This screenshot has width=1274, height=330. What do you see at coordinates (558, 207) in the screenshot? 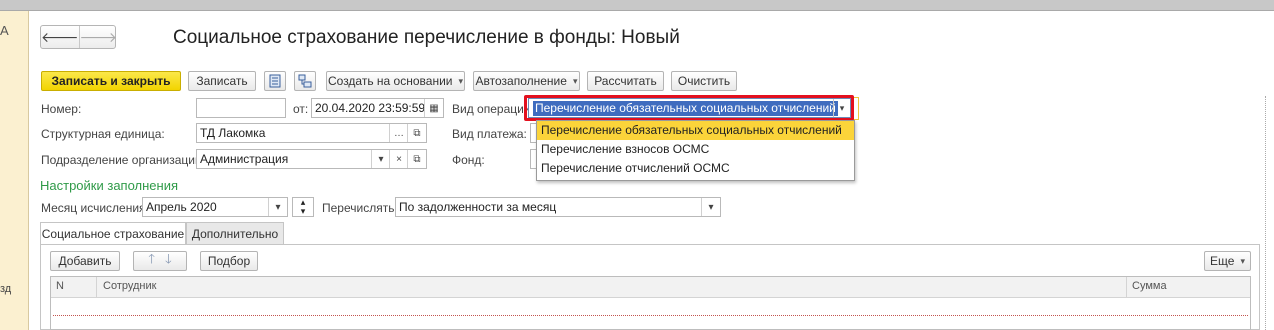
I see `transfer-field: По задолженности за месяц ▾` at bounding box center [558, 207].